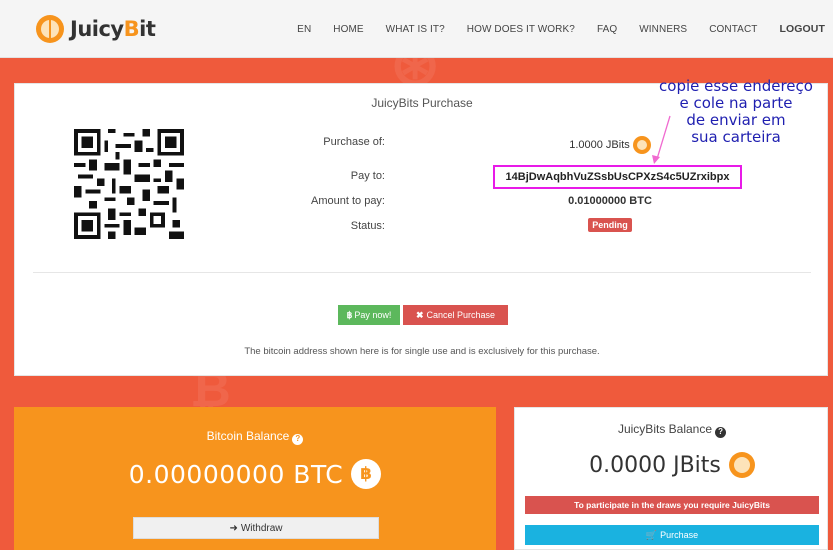 This screenshot has height=550, width=833. I want to click on nav-what-is-it: WHAT IS IT?, so click(415, 29).